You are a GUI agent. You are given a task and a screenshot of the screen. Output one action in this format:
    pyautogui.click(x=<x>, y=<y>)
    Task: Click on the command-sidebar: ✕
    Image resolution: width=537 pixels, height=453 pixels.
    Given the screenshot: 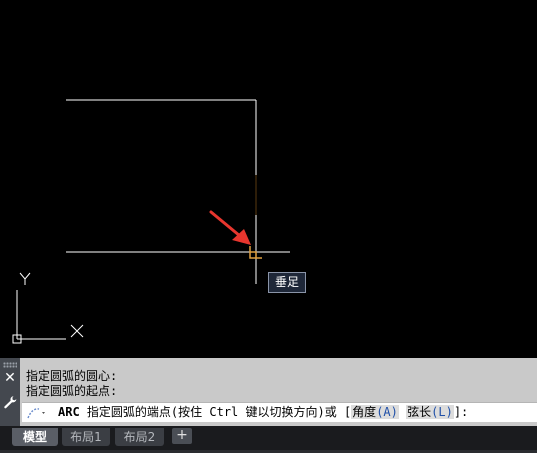 What is the action you would take?
    pyautogui.click(x=10, y=392)
    